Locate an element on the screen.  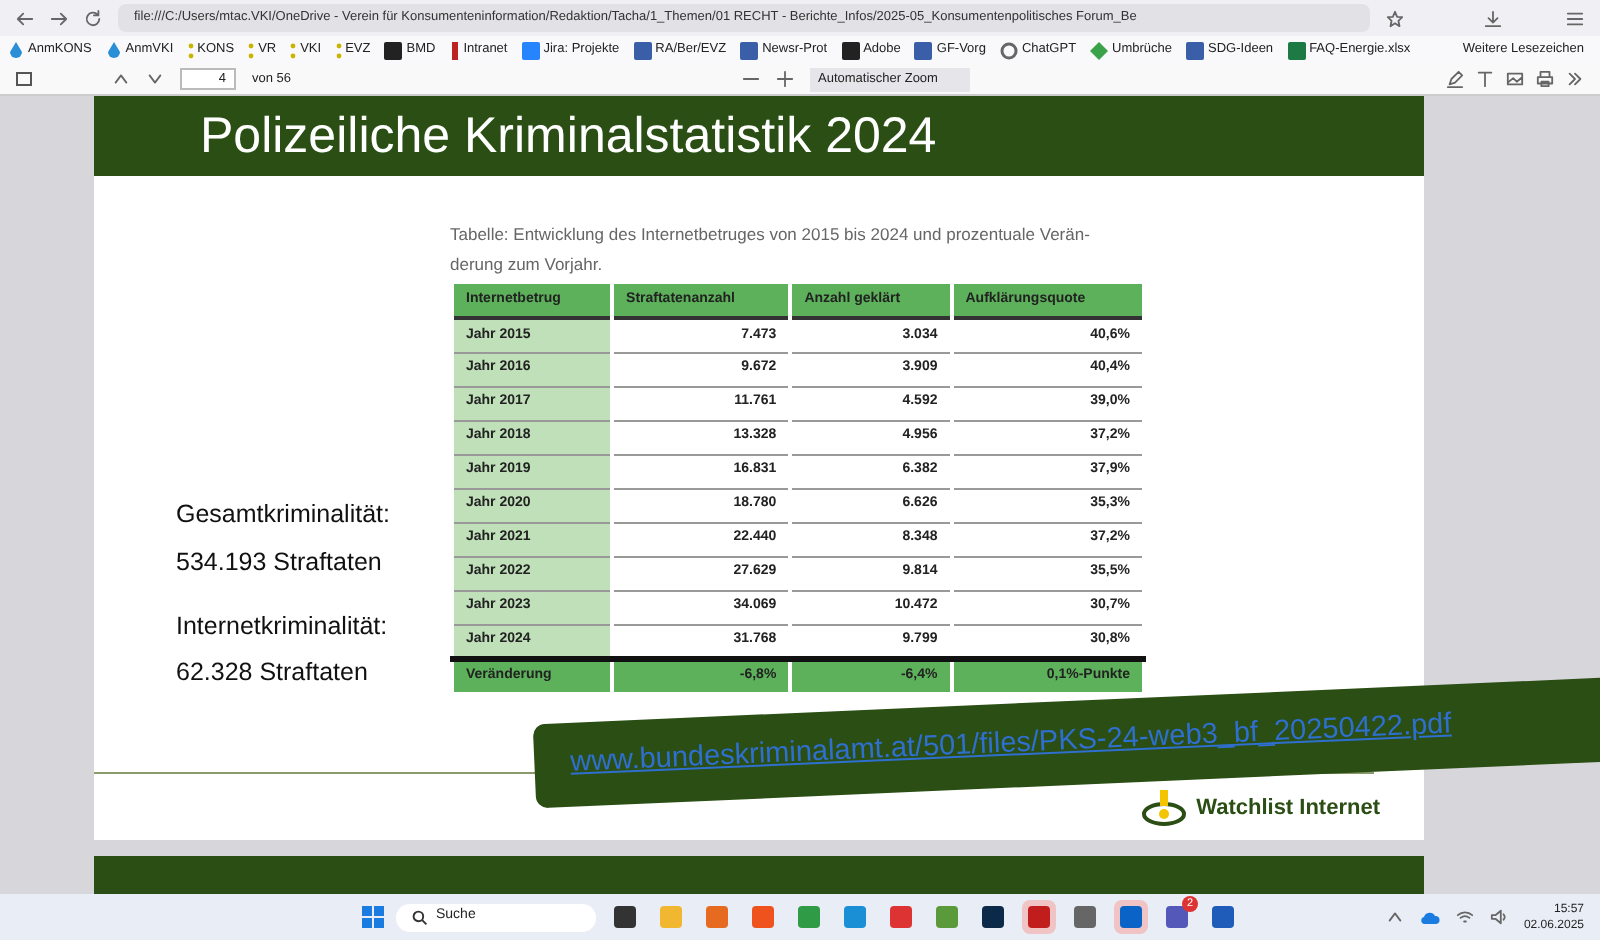
text-icon is located at coordinates (1485, 79).